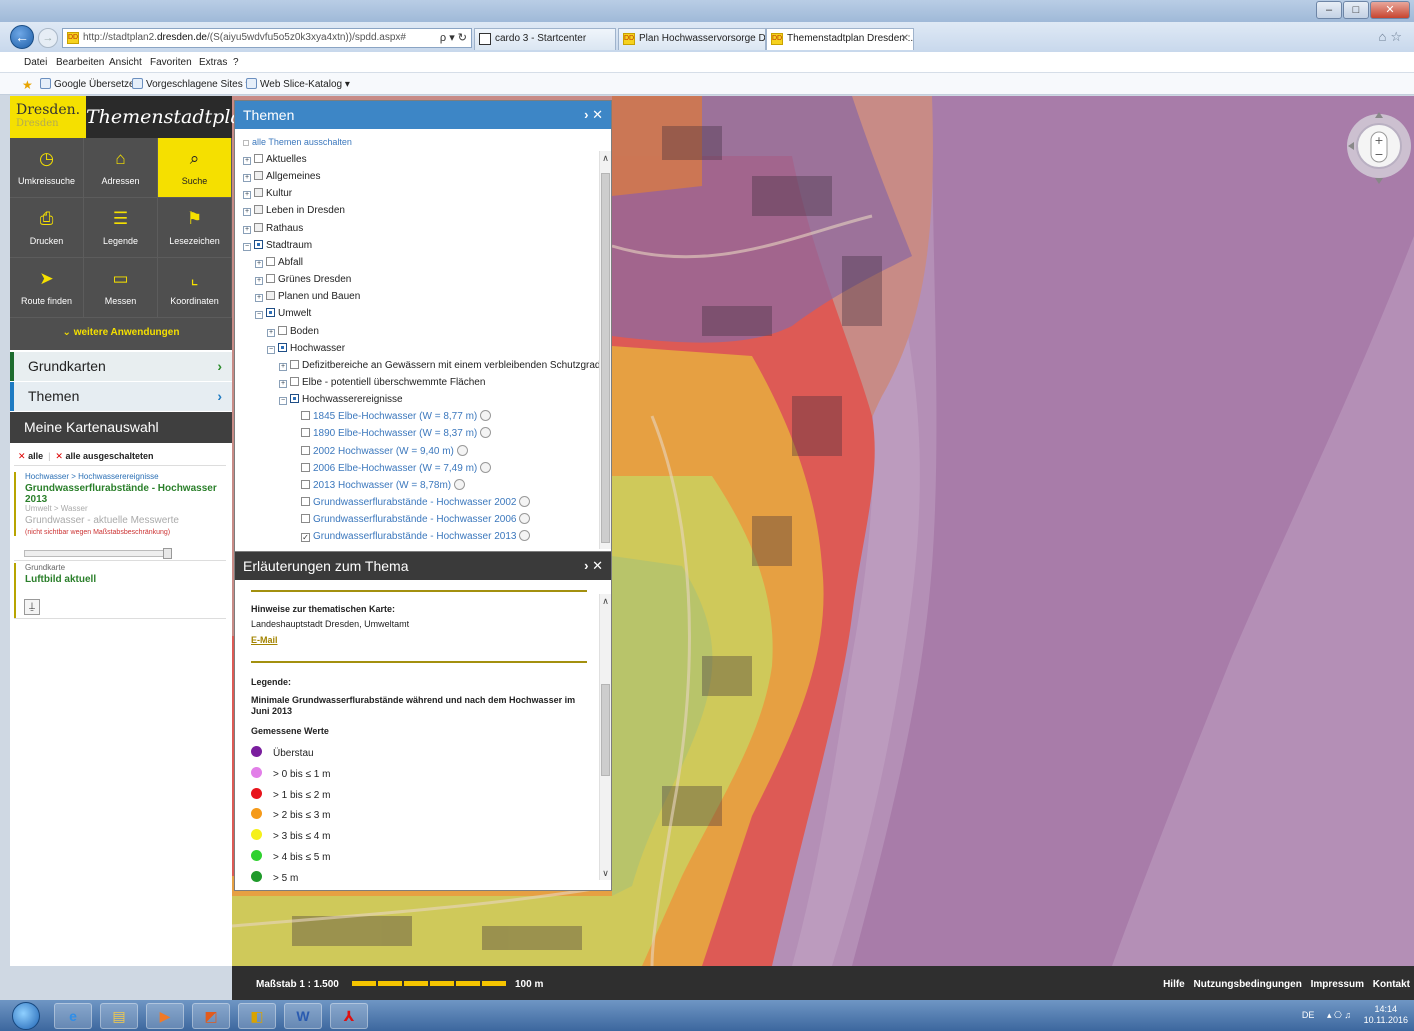 The height and width of the screenshot is (1031, 1414). Describe the element at coordinates (277, 246) in the screenshot. I see `tree-item: − Stadtraum` at that location.